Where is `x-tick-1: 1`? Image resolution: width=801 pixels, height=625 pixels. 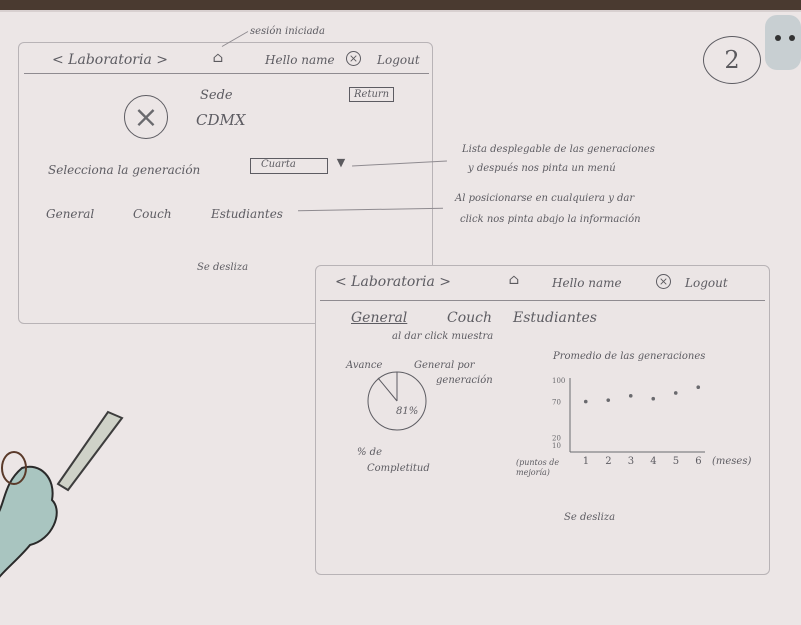 x-tick-1: 1 is located at coordinates (586, 461).